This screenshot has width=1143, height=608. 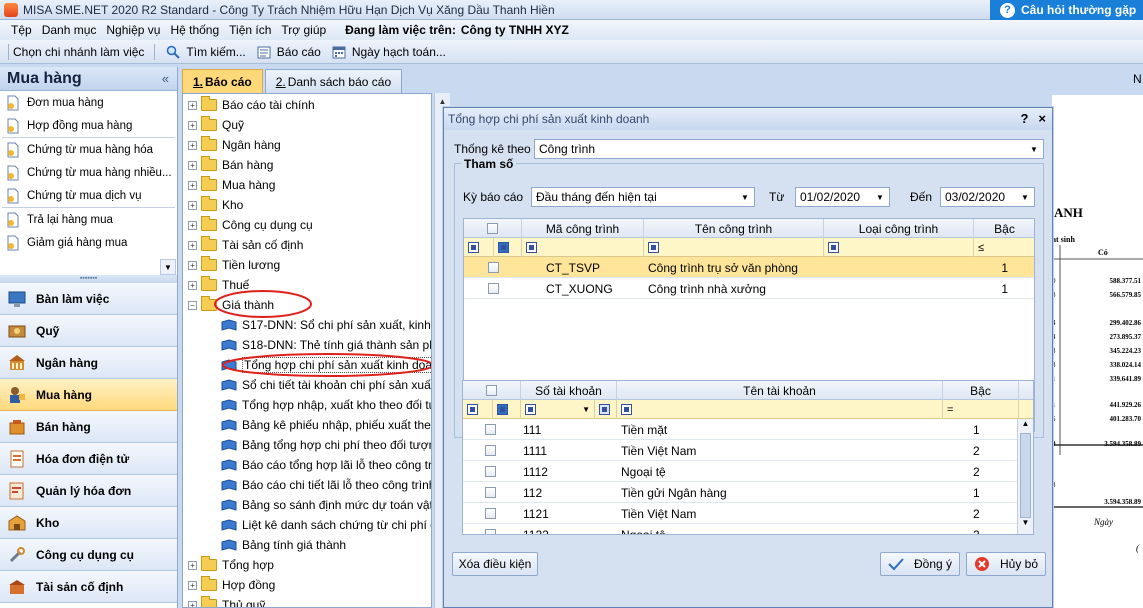 I want to click on module-invoice-management: Quản lý hóa đơn, so click(x=88, y=491).